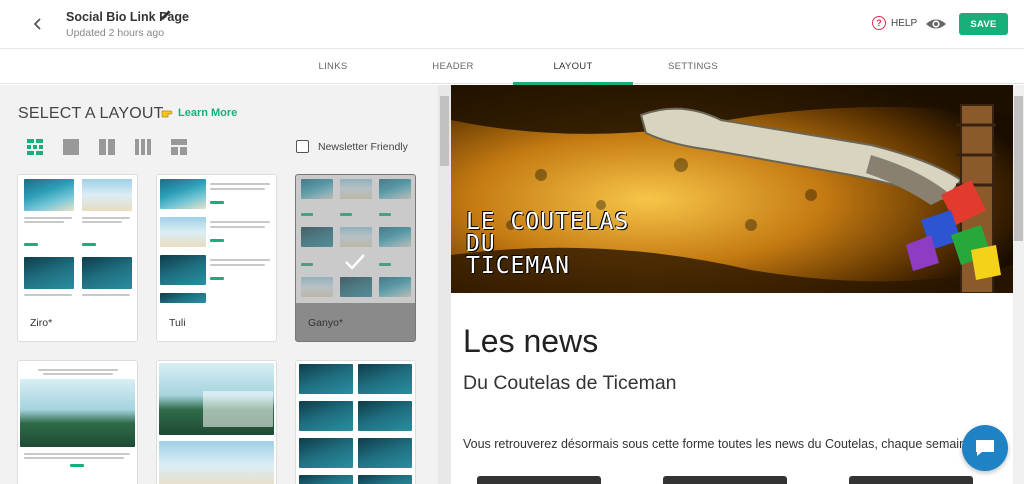 The image size is (1024, 484). What do you see at coordinates (879, 23) in the screenshot?
I see `help-icon: ?` at bounding box center [879, 23].